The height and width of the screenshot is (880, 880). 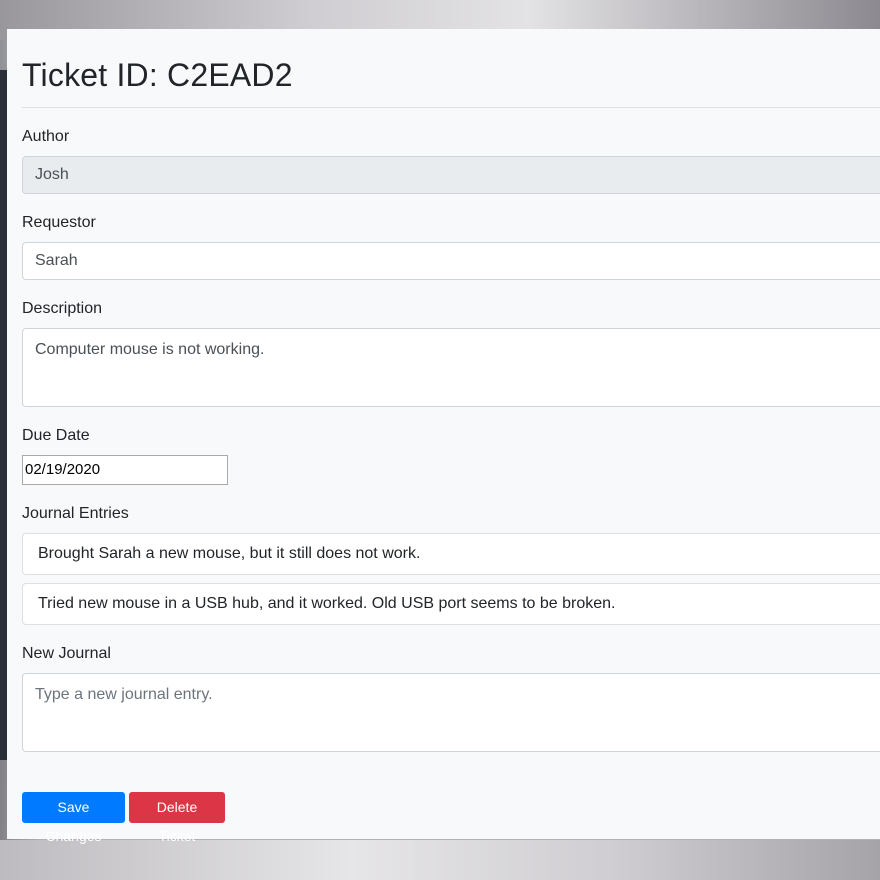 What do you see at coordinates (52, 174) in the screenshot?
I see `author-value: Josh` at bounding box center [52, 174].